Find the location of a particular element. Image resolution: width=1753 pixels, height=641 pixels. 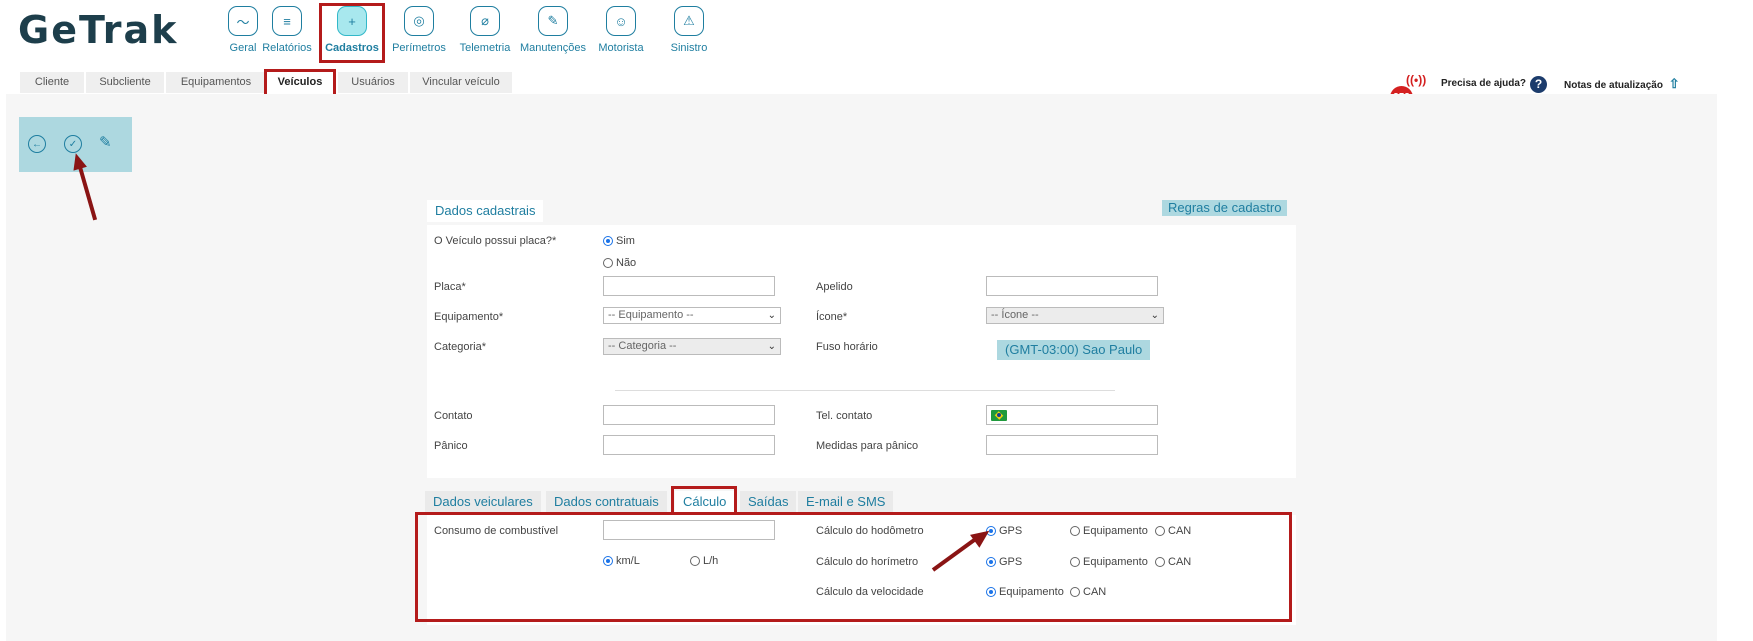

wrench-icon: ✎ is located at coordinates (553, 21).